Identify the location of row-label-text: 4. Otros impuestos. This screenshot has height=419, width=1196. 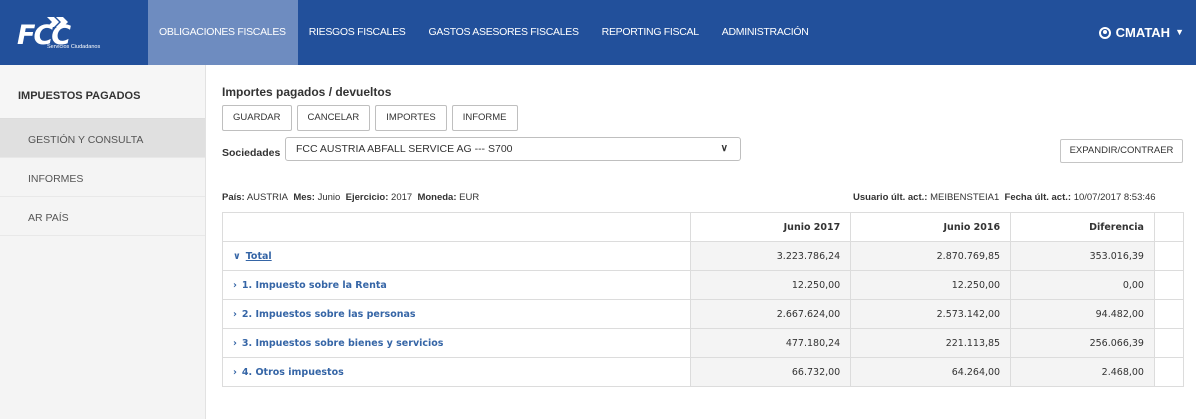
(292, 372).